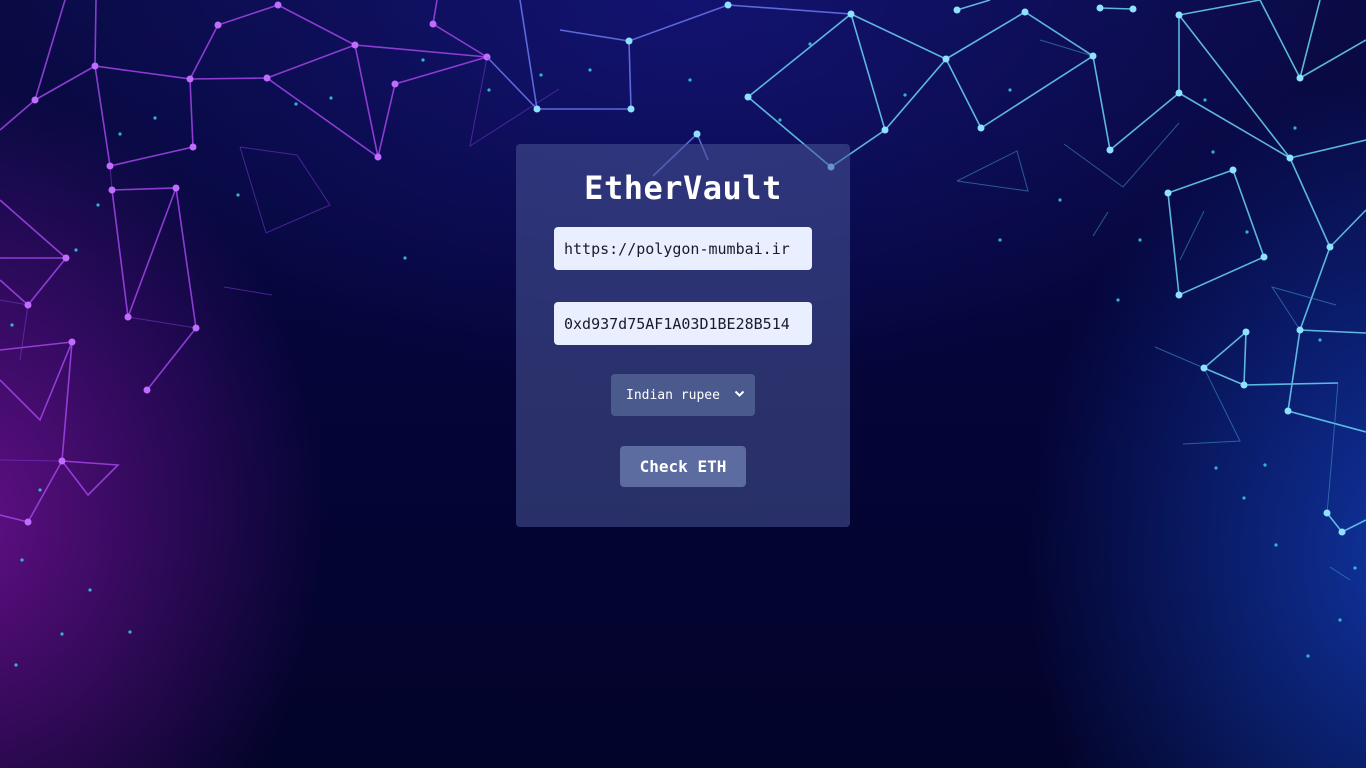  I want to click on rpc-url-input, so click(683, 248).